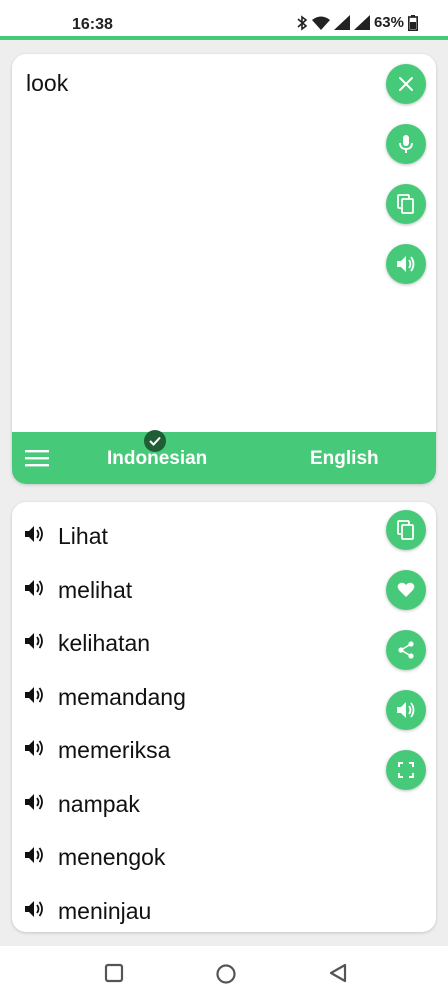 The image size is (448, 1000). I want to click on result-word: Lihat, so click(83, 536).